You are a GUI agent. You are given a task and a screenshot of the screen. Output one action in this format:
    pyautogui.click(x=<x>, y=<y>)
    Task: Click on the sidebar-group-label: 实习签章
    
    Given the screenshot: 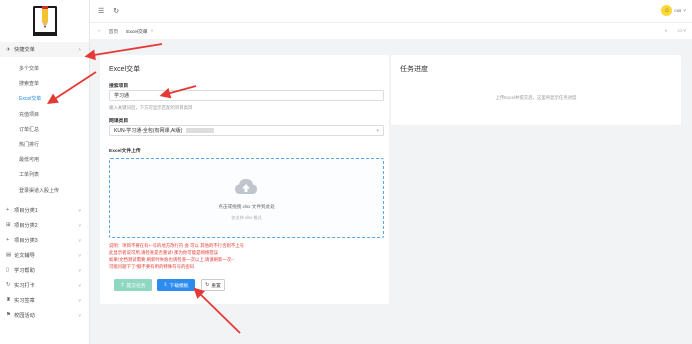 What is the action you would take?
    pyautogui.click(x=24, y=300)
    